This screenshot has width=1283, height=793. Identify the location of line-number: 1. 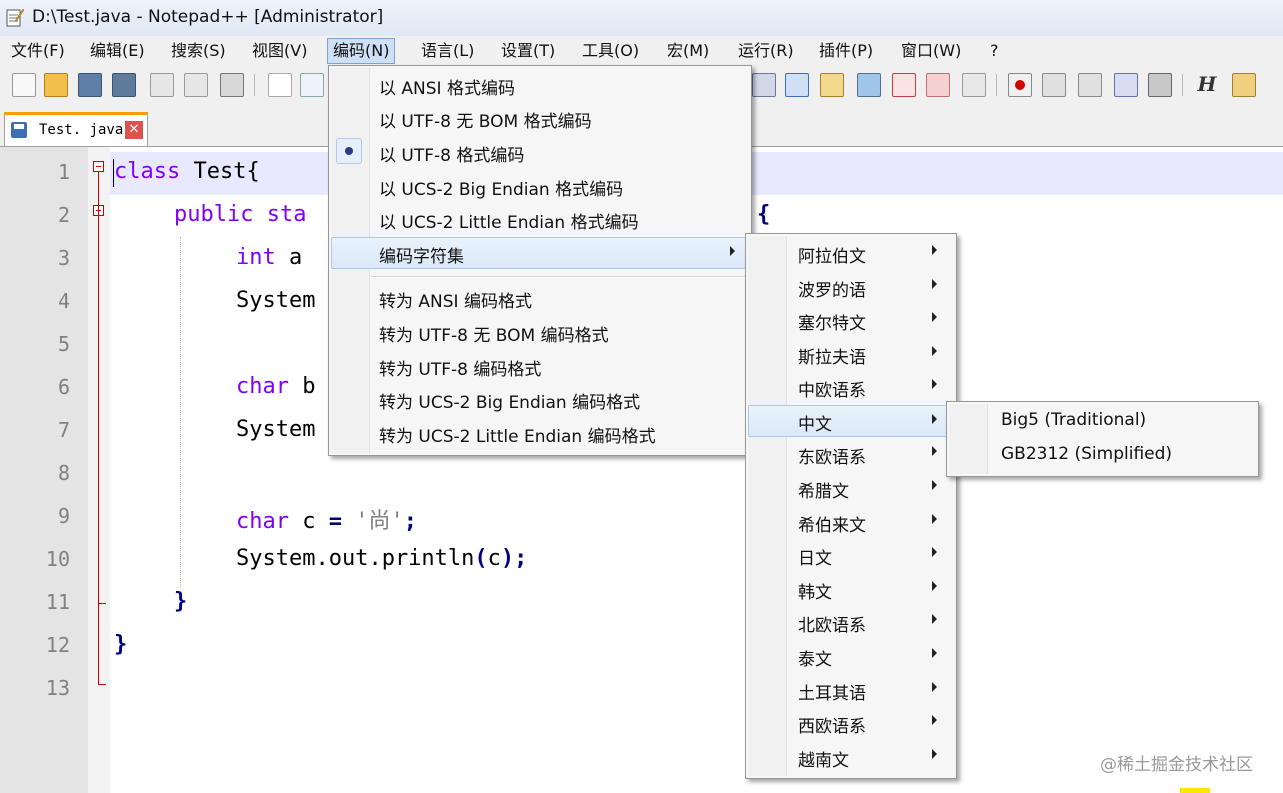
(63, 172).